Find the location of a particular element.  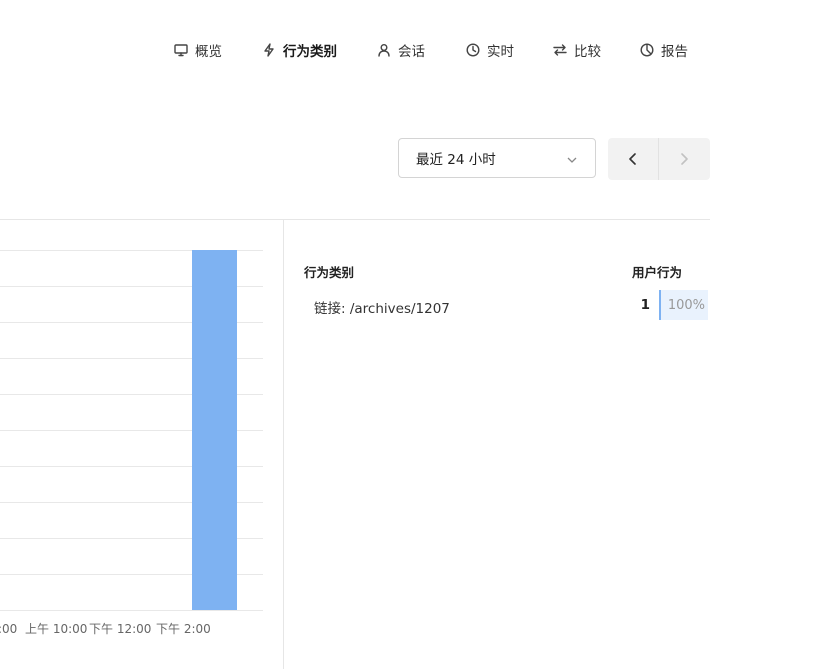

date-range-select: 最近 24 小时 is located at coordinates (497, 158).